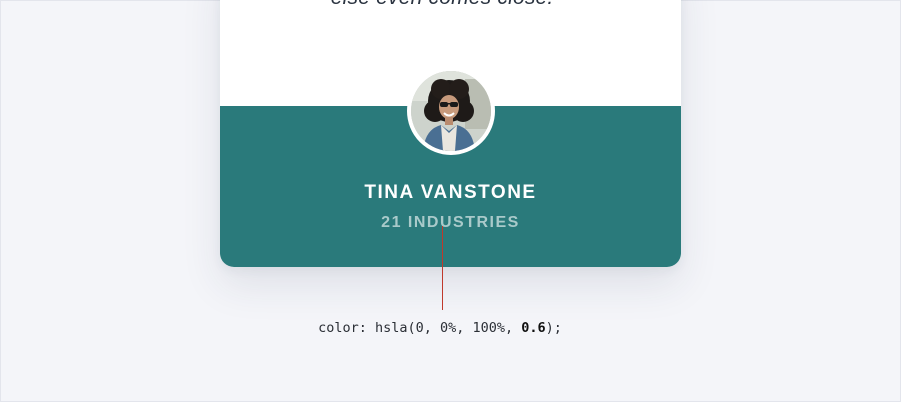  Describe the element at coordinates (420, 328) in the screenshot. I see `code-prefix: color: hsla(0, 0%, 100%,` at that location.